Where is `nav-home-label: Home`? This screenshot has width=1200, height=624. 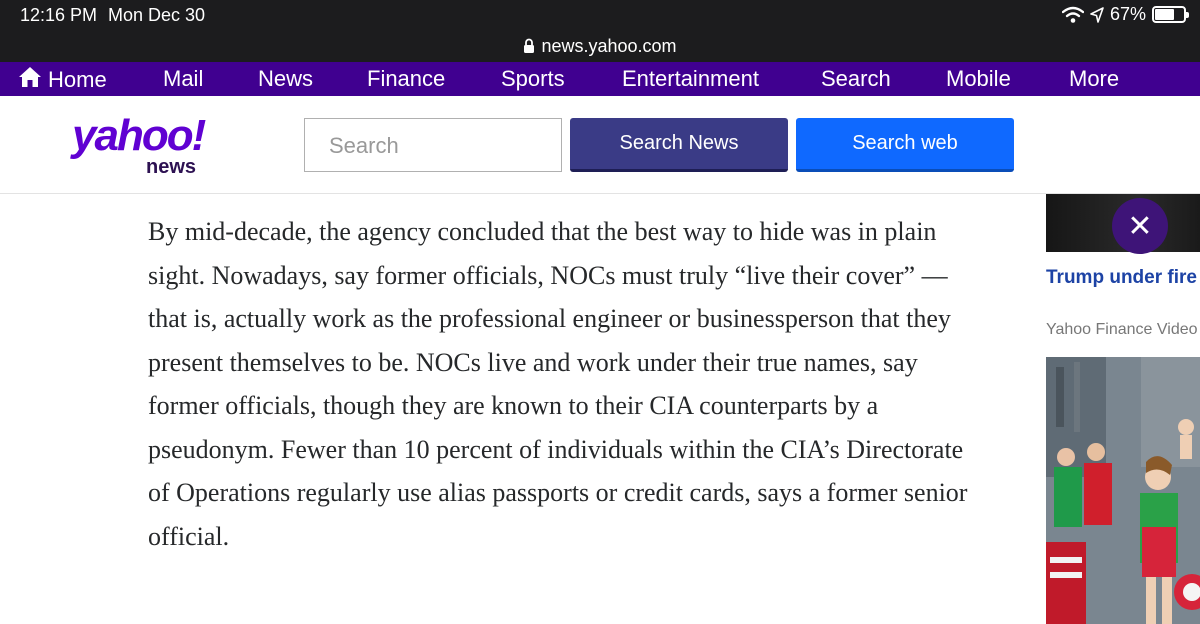
nav-home-label: Home is located at coordinates (77, 79).